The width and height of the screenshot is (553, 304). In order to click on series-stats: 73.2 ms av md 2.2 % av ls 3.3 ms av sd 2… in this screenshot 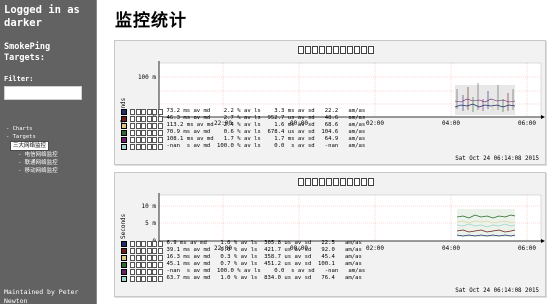, I will do `click(266, 111)`.